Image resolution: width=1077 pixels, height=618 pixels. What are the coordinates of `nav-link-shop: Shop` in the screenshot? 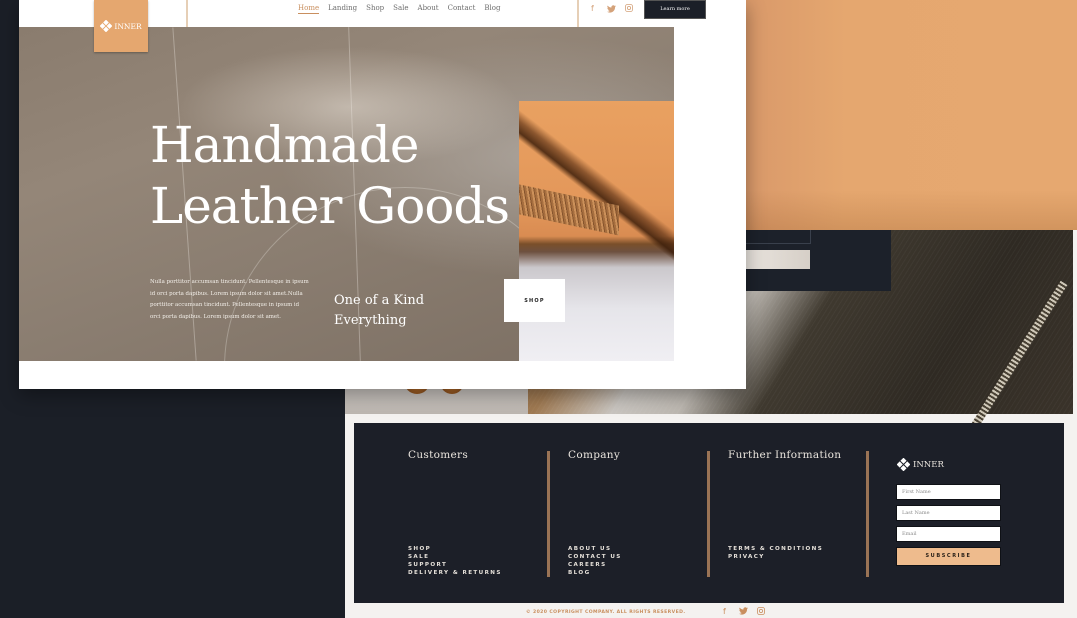 It's located at (375, 9).